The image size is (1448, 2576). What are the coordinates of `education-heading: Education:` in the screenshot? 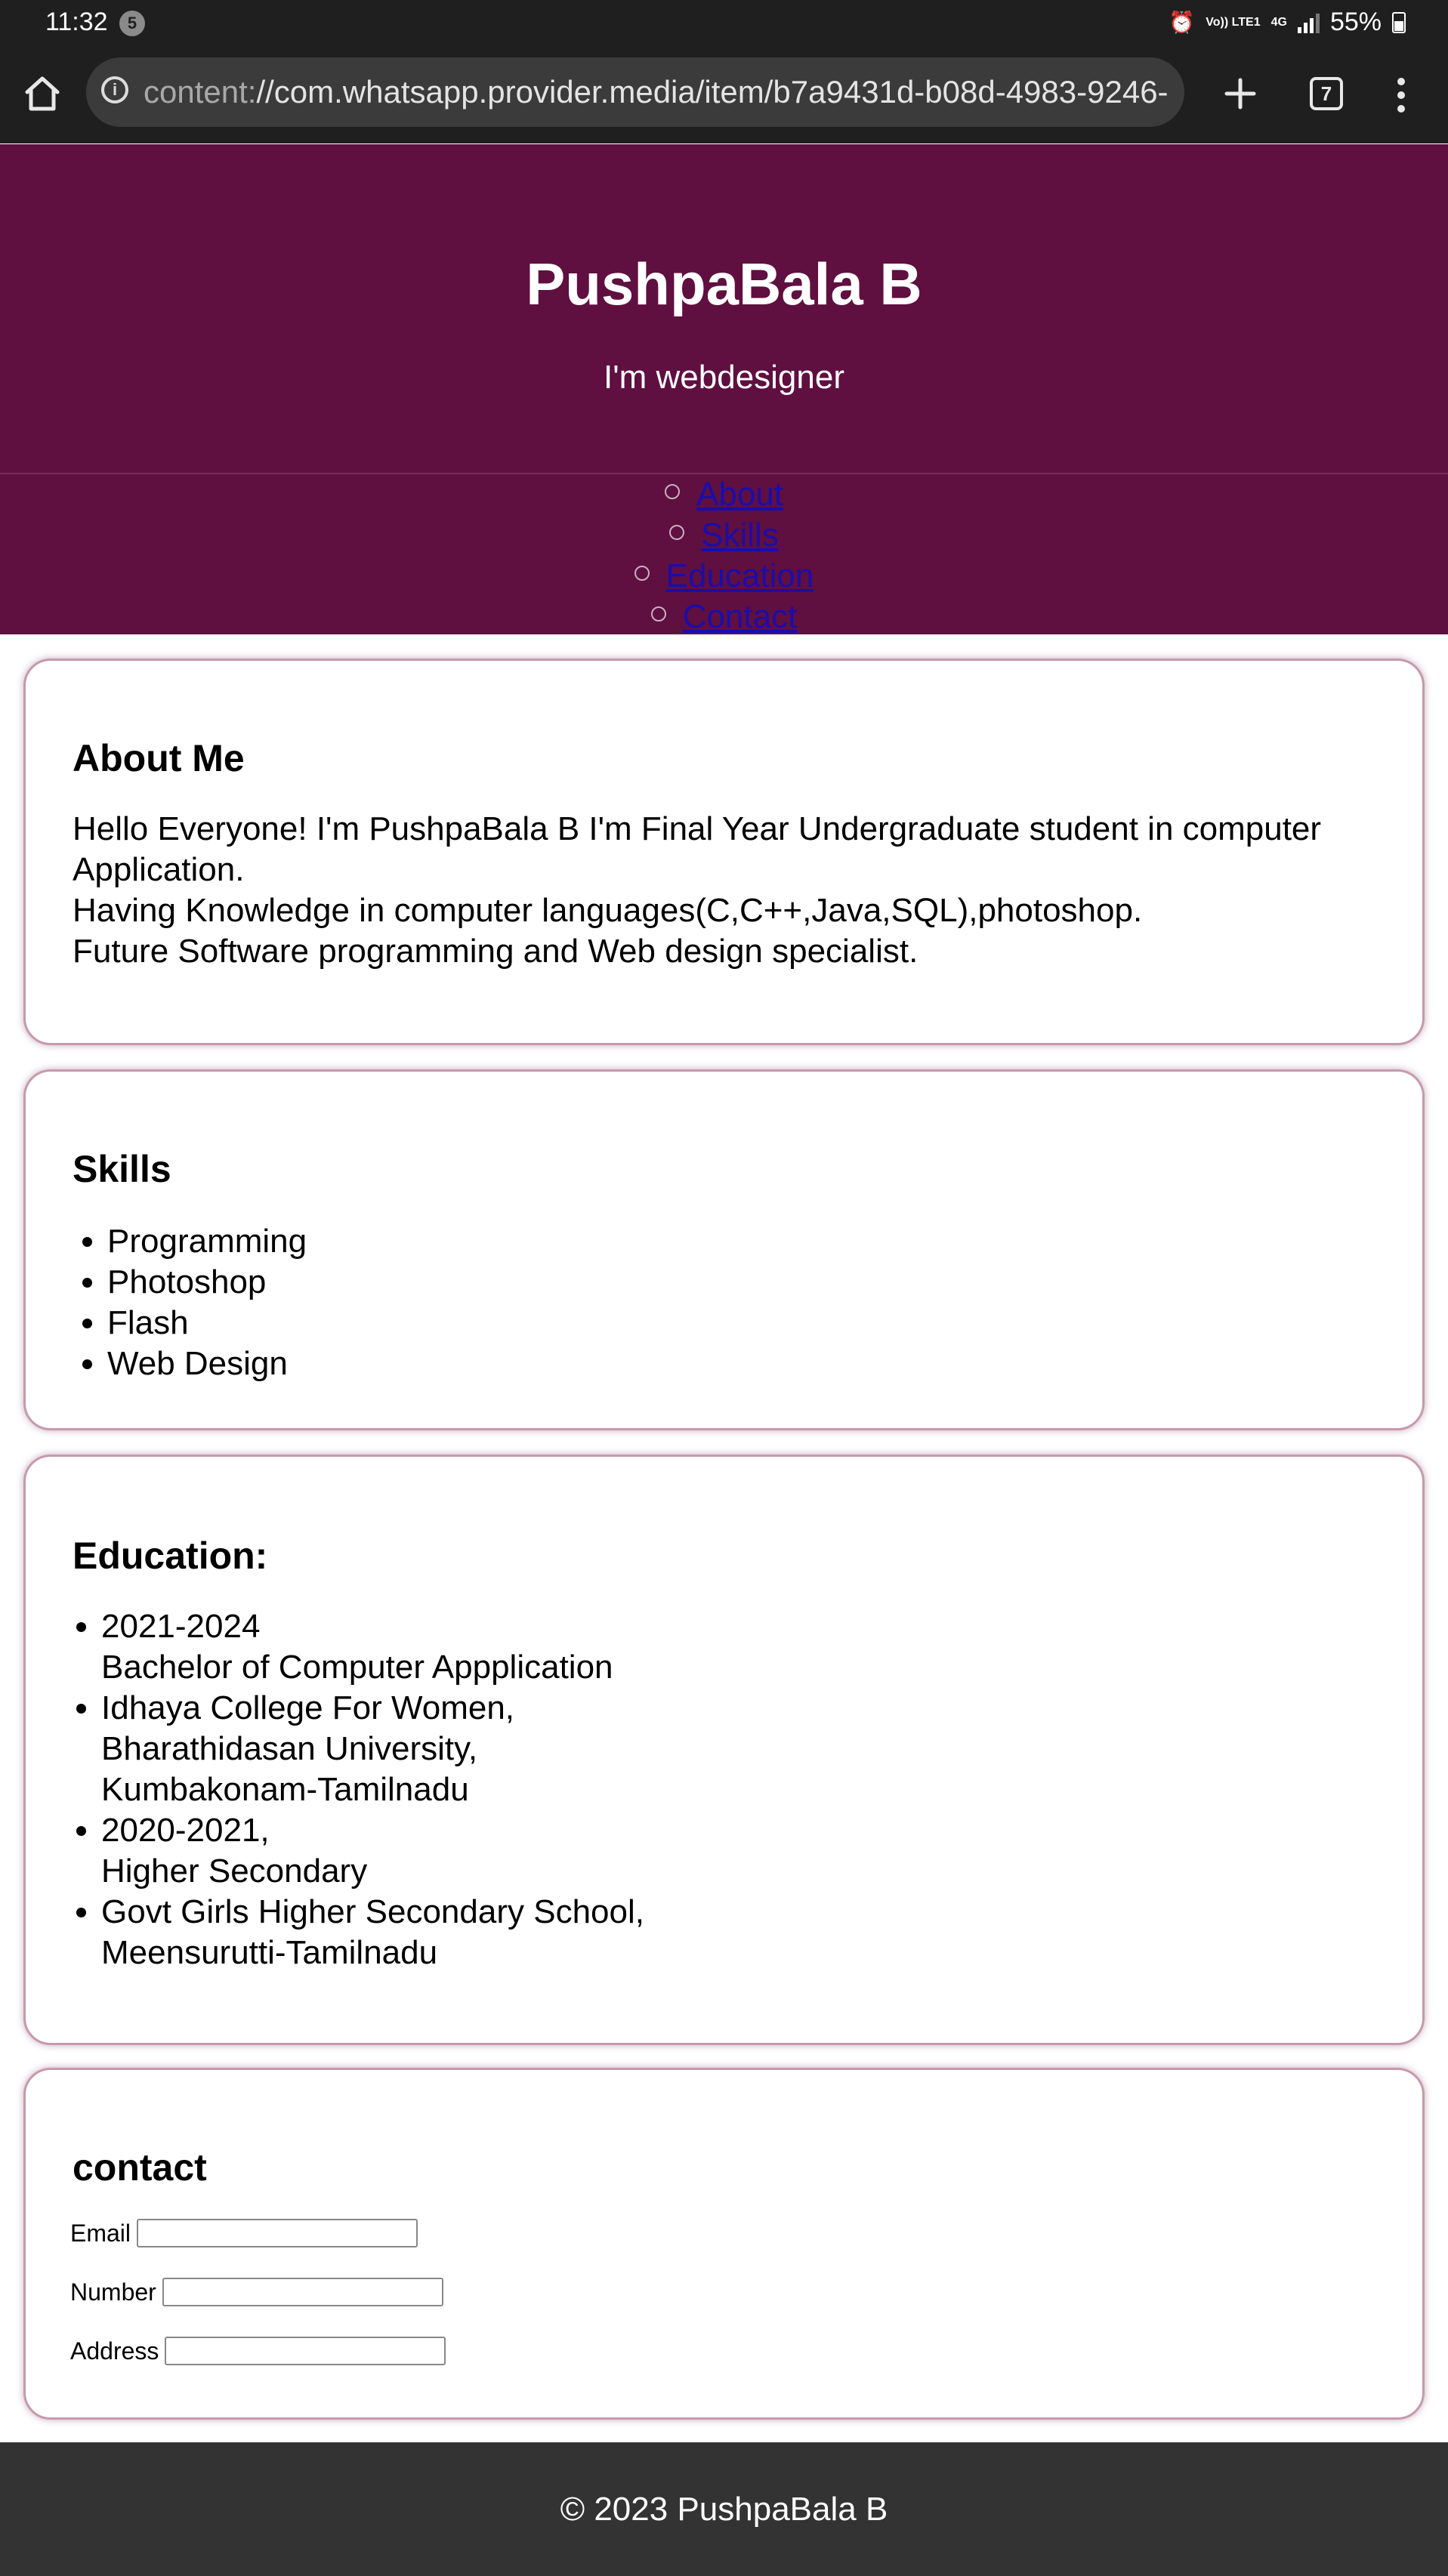 It's located at (170, 1556).